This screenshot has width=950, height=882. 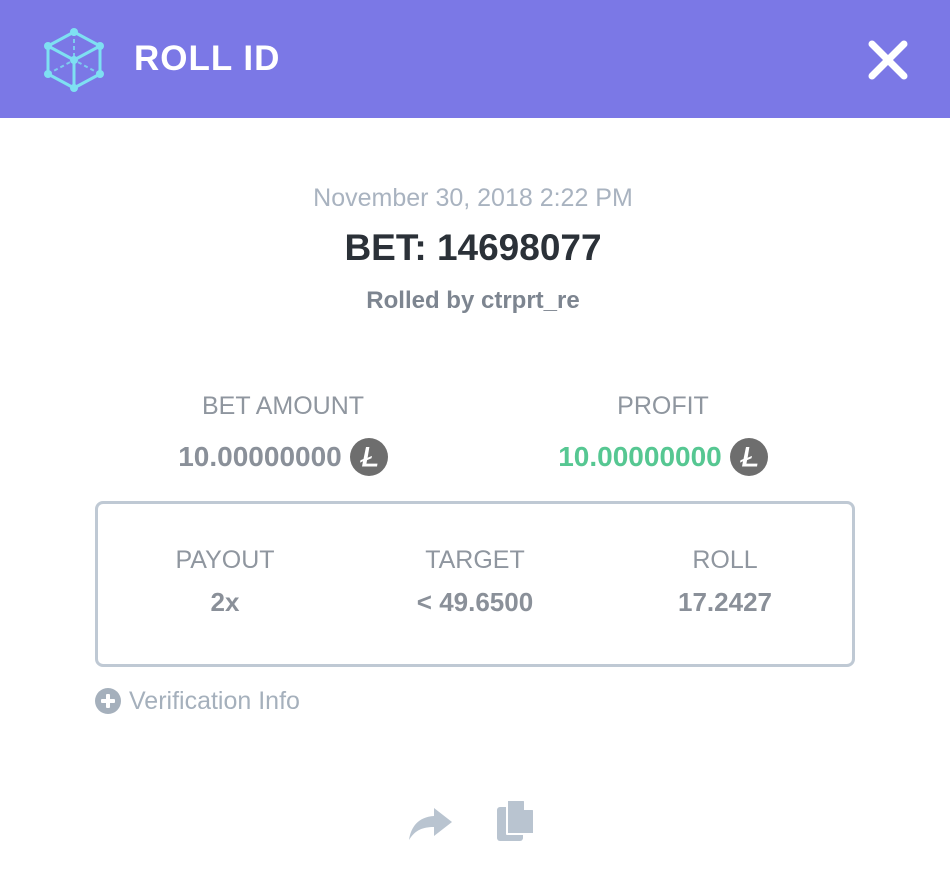 What do you see at coordinates (74, 60) in the screenshot?
I see `cube-icon` at bounding box center [74, 60].